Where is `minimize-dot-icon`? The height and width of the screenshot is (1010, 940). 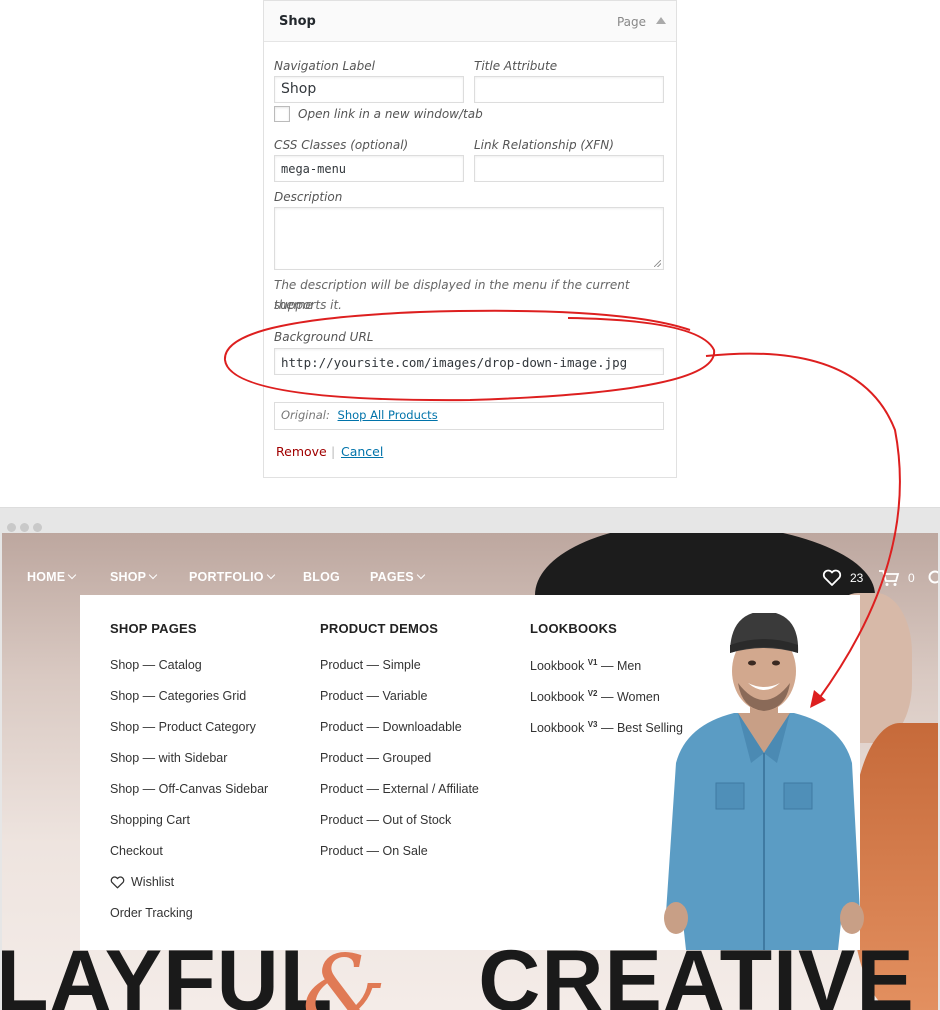 minimize-dot-icon is located at coordinates (24, 527).